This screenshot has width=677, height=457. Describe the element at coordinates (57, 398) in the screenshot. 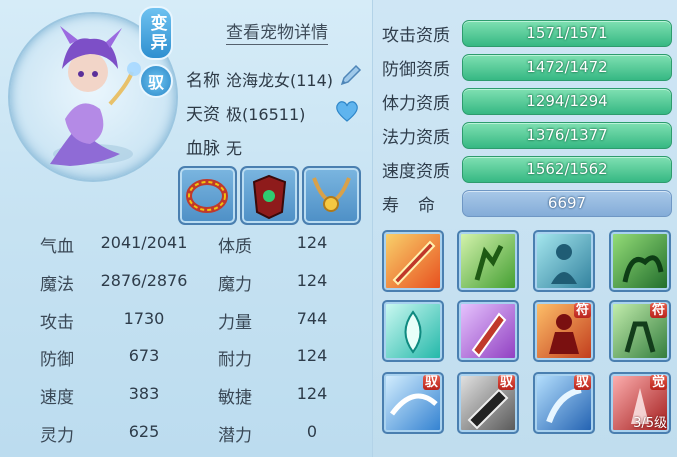

I see `stat-label: 速度` at that location.